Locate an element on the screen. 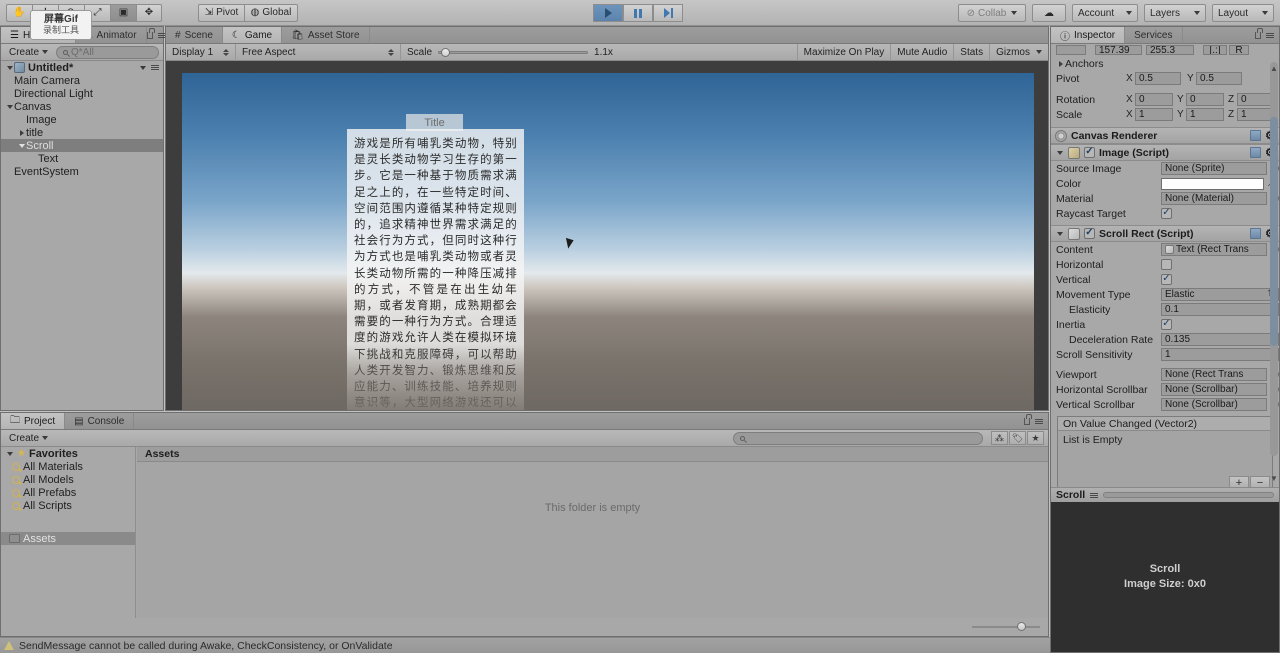 The height and width of the screenshot is (653, 1280). thumbnail-size-slider is located at coordinates (1006, 626).